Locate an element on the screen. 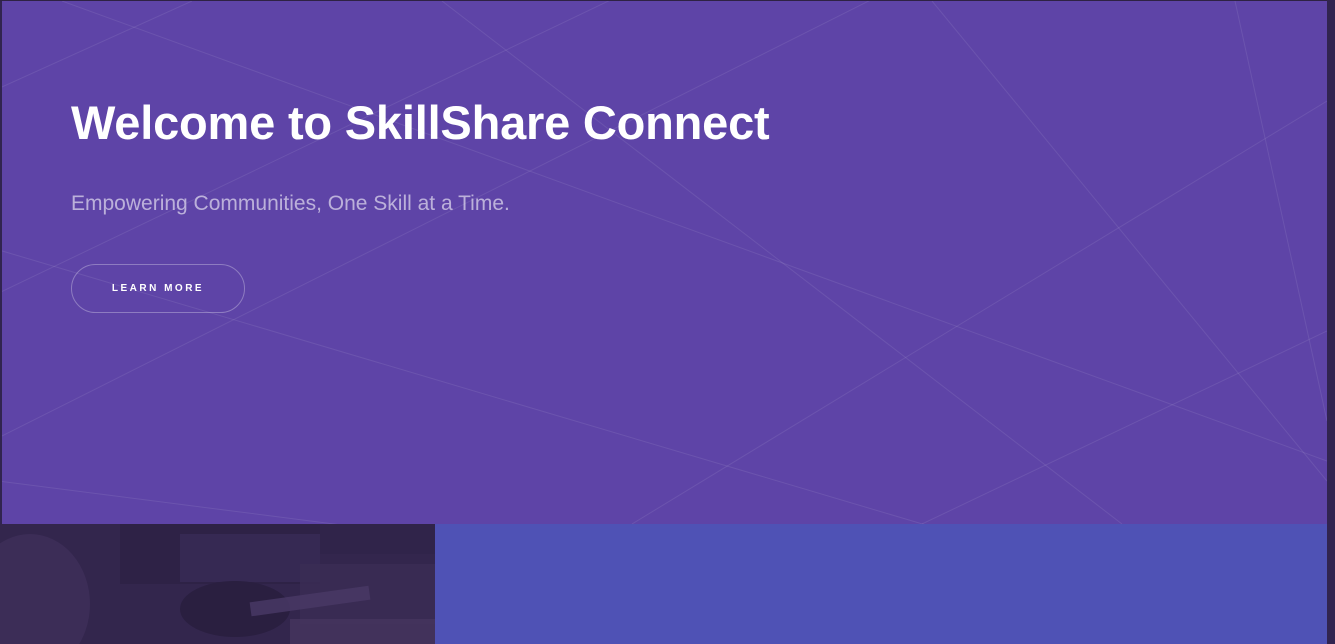  feature-image-tile is located at coordinates (217, 584).